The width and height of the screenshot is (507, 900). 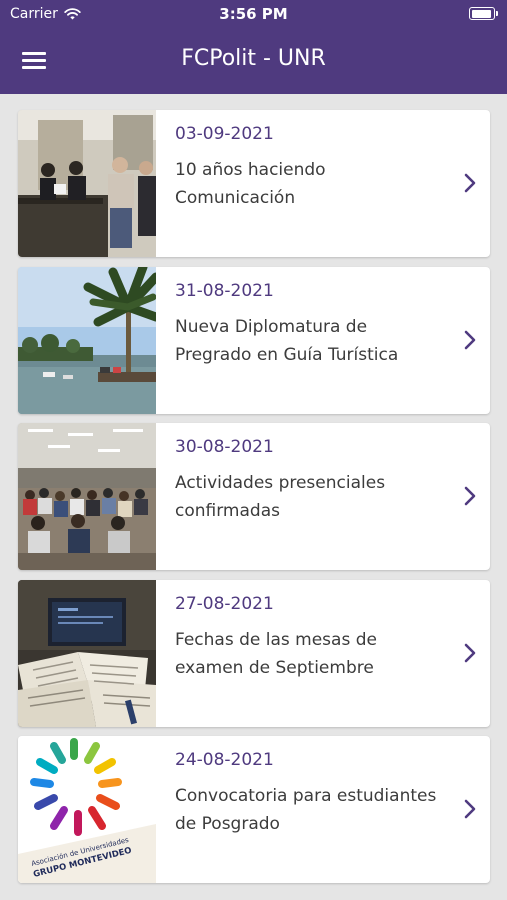 What do you see at coordinates (224, 134) in the screenshot?
I see `news-date: 03-09-2021` at bounding box center [224, 134].